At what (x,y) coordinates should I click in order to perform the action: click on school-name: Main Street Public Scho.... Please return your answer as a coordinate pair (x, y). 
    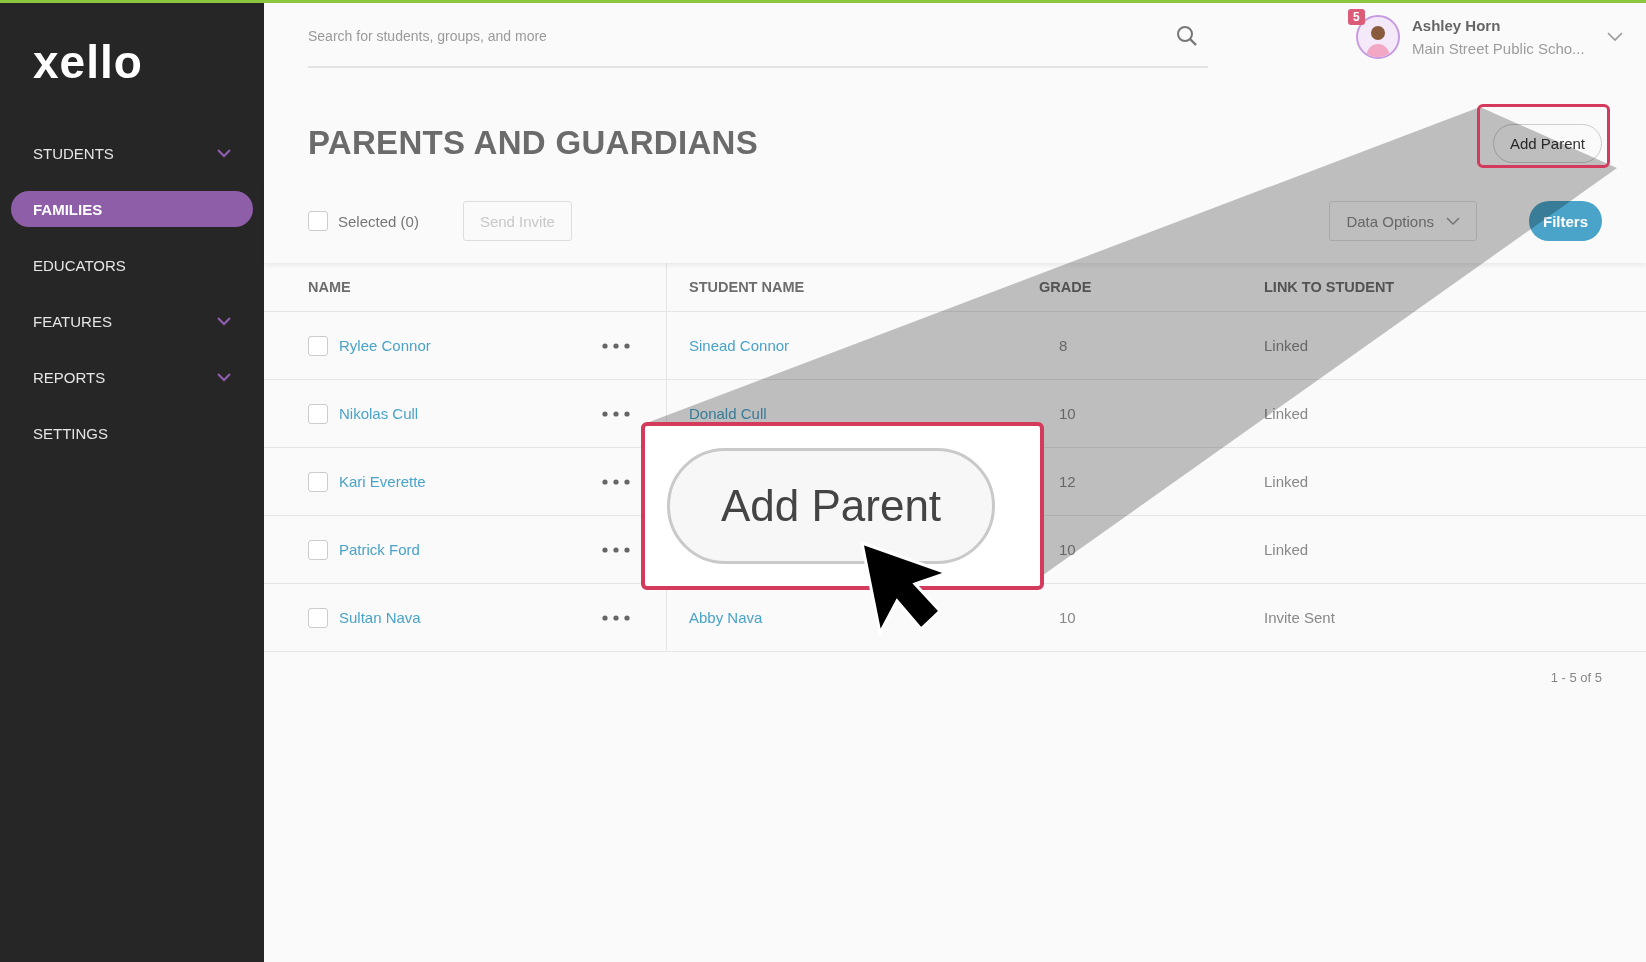
    Looking at the image, I should click on (1499, 48).